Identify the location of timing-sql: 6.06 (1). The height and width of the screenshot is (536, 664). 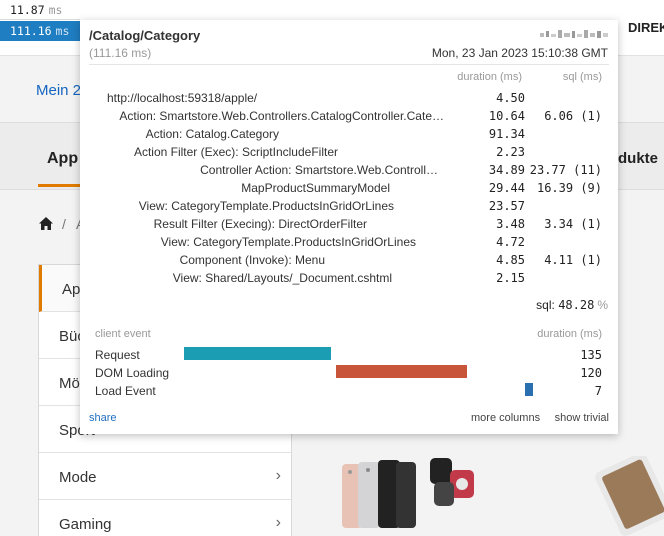
(573, 116).